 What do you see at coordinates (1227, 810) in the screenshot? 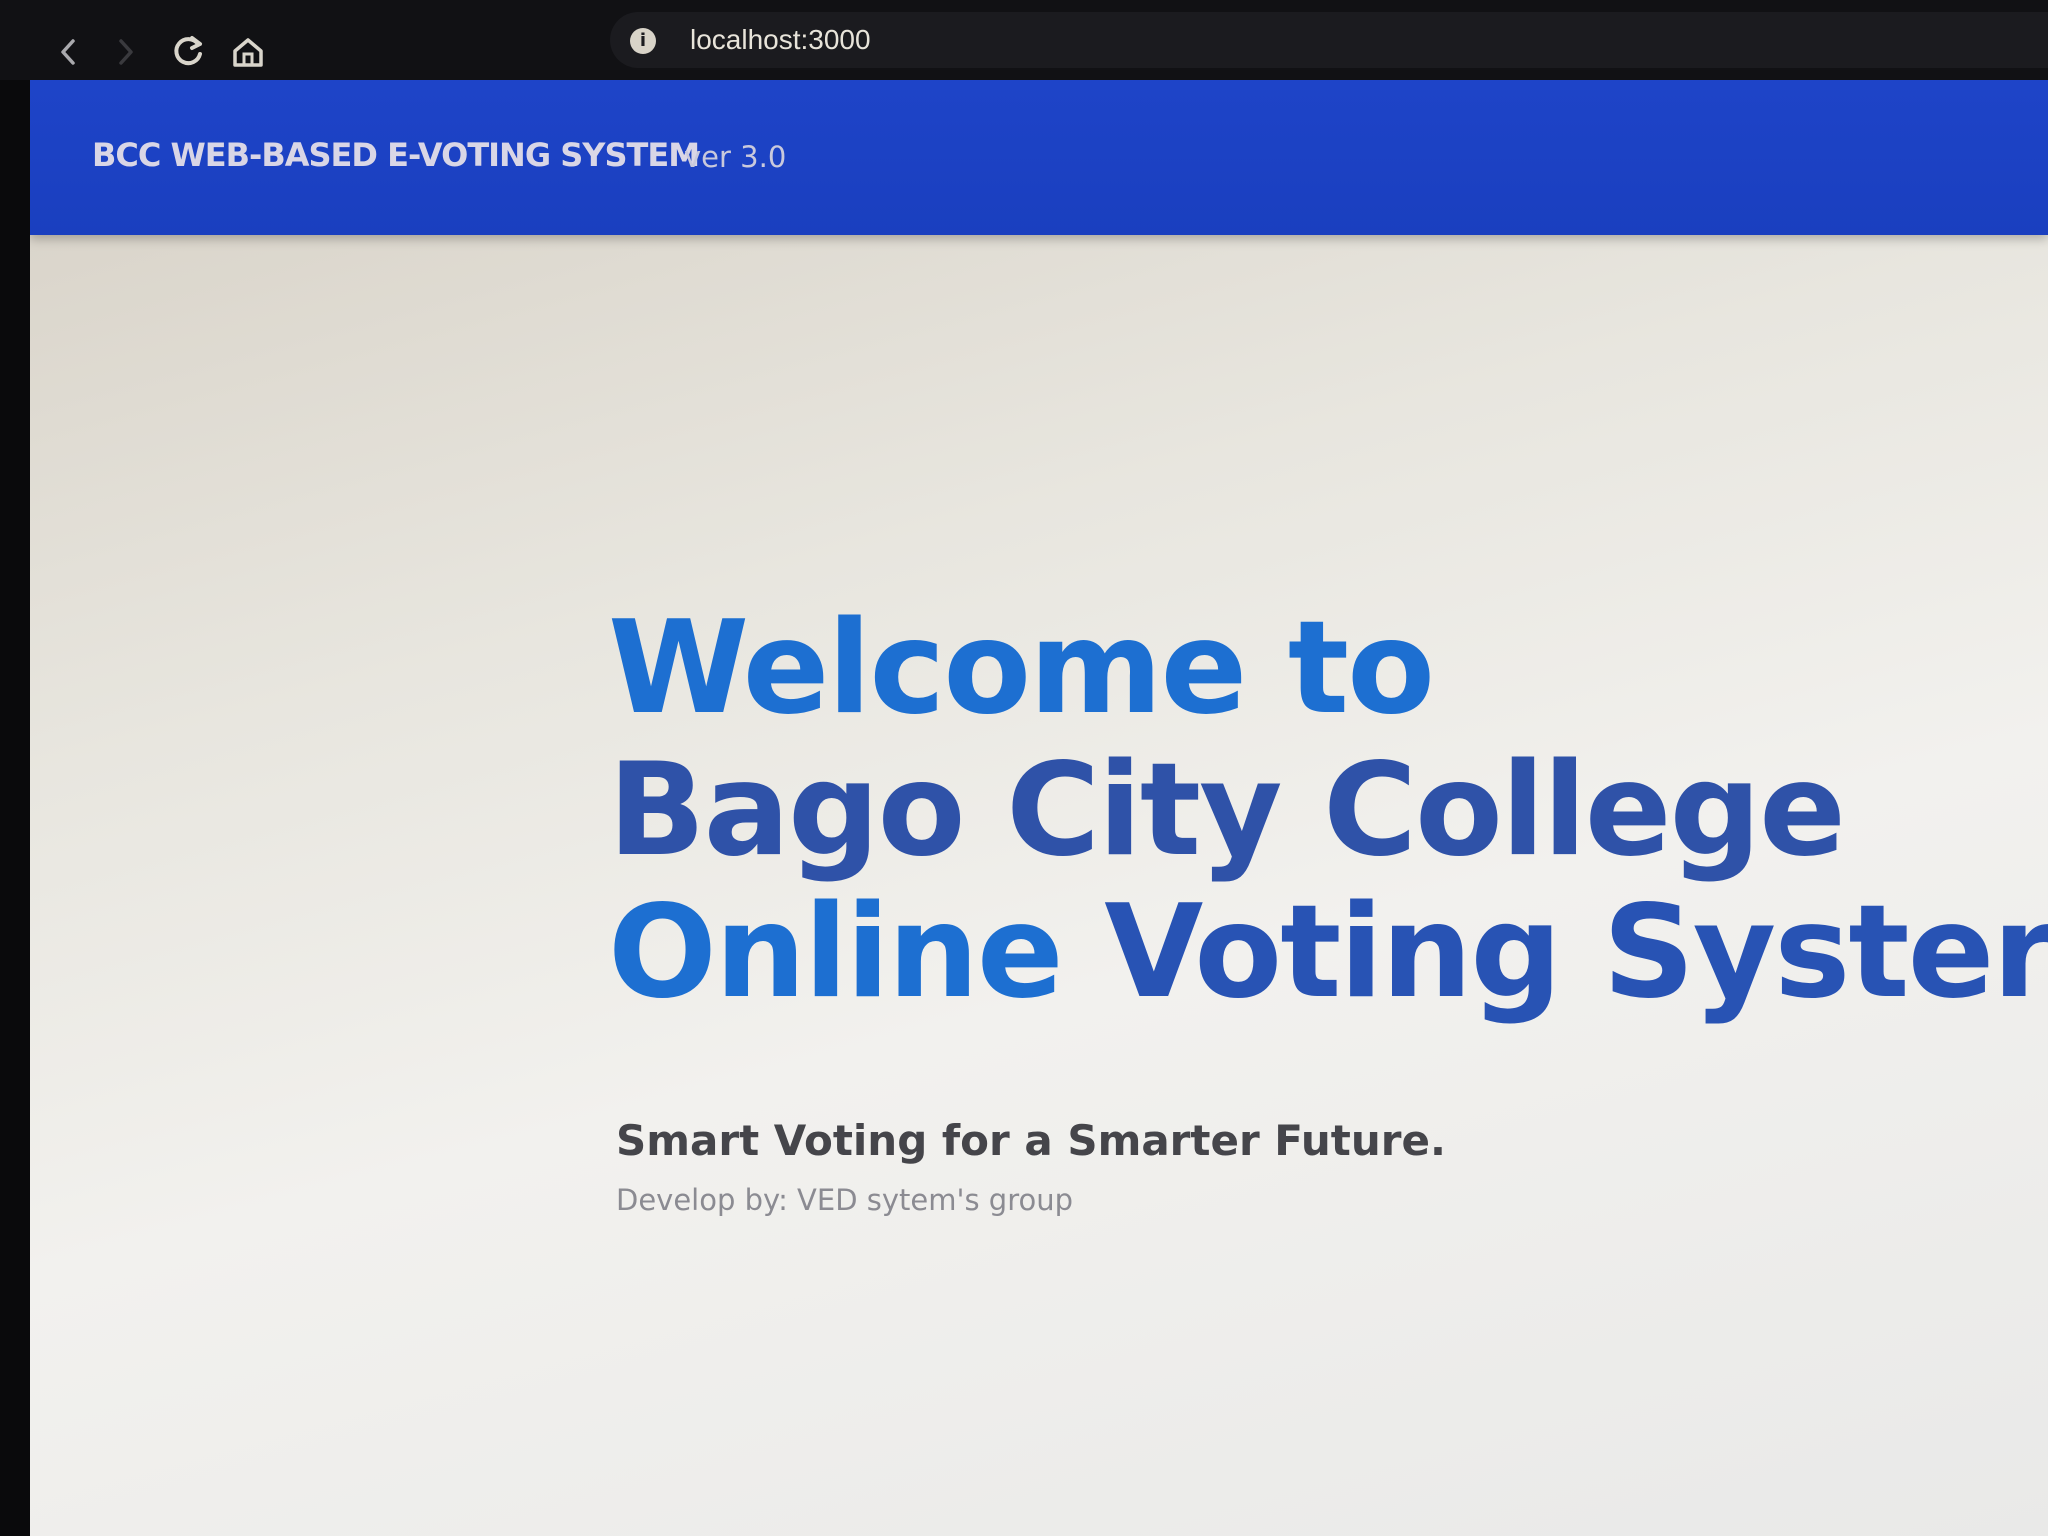
I see `hero-heading-line-2: Bago City College` at bounding box center [1227, 810].